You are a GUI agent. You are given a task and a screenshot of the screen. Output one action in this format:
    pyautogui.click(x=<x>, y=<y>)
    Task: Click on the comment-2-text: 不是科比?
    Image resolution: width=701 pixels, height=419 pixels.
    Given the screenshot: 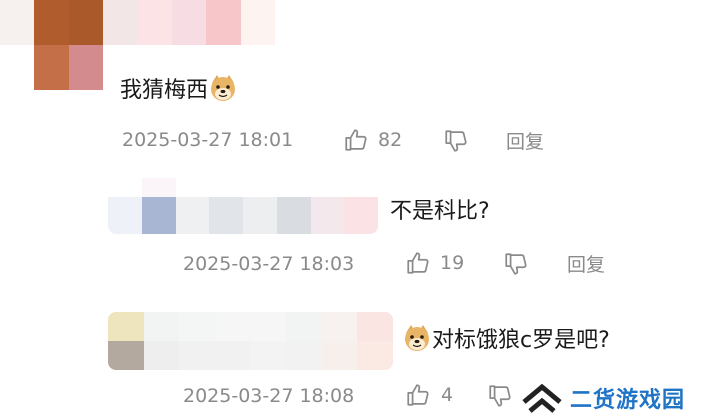 What is the action you would take?
    pyautogui.click(x=440, y=211)
    